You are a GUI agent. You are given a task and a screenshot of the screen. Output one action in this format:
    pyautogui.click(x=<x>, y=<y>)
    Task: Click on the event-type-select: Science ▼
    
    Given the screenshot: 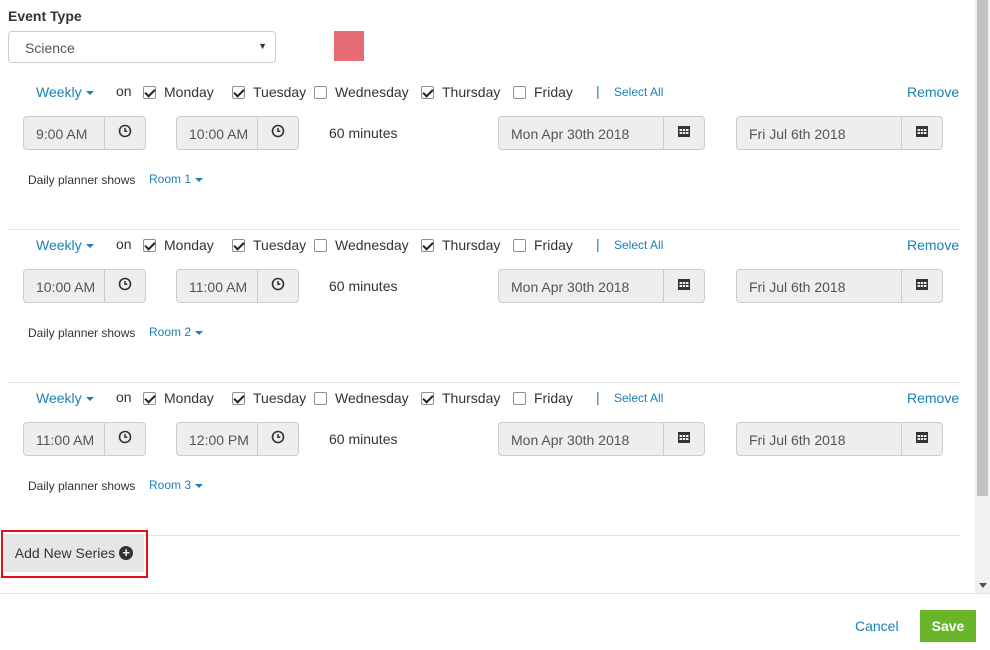 What is the action you would take?
    pyautogui.click(x=142, y=47)
    